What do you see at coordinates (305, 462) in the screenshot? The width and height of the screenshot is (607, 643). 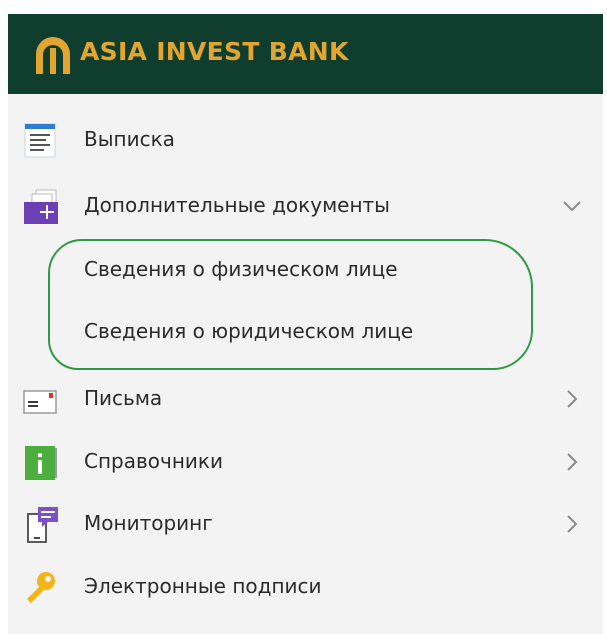 I see `menu-item-directories: Справочники` at bounding box center [305, 462].